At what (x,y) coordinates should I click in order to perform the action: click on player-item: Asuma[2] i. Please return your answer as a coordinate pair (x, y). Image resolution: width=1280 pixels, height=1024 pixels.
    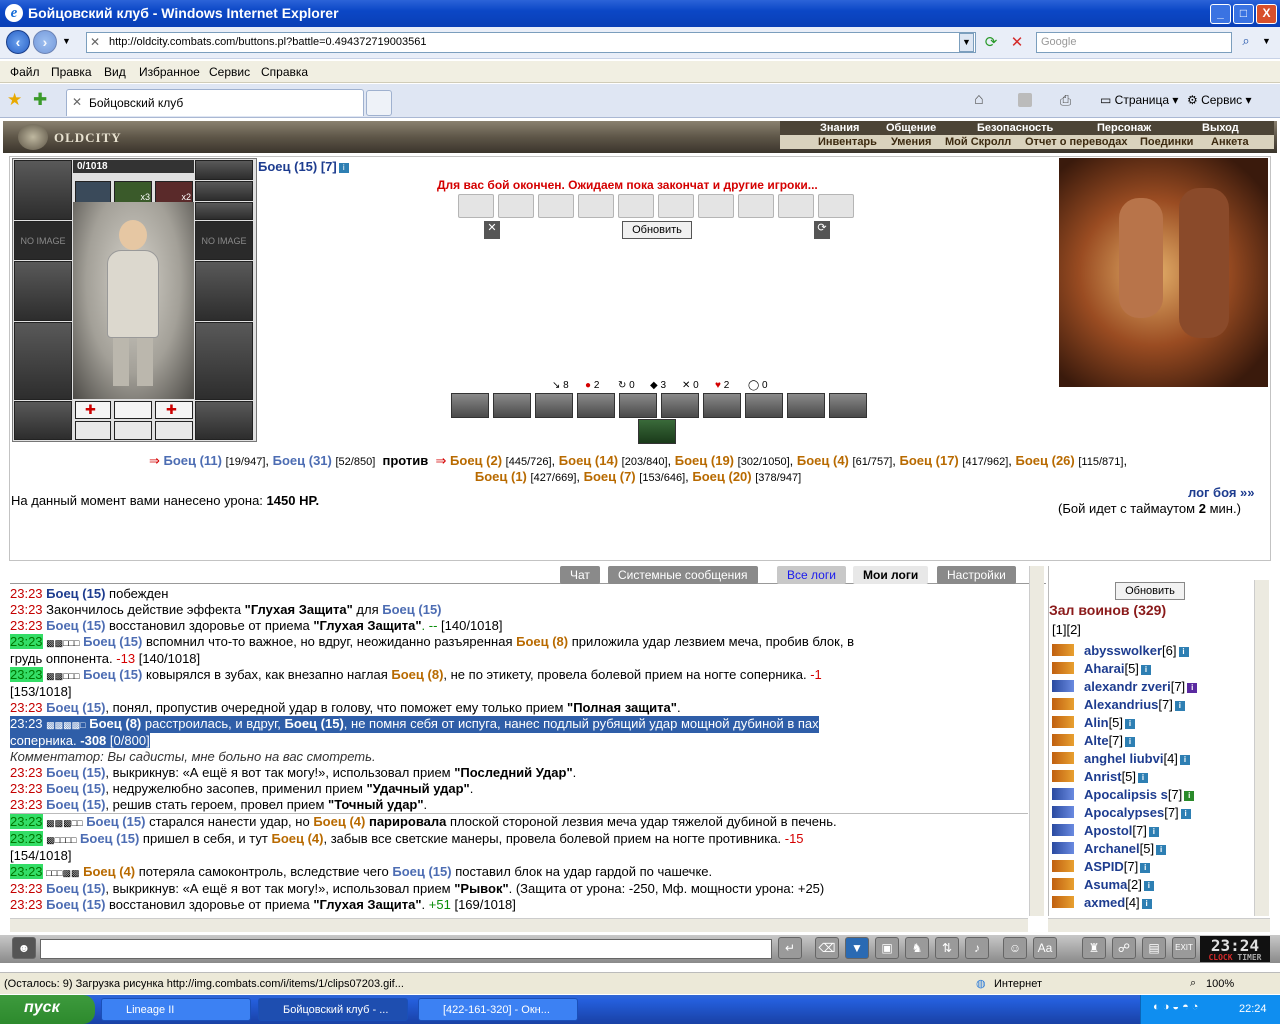
    Looking at the image, I should click on (1103, 884).